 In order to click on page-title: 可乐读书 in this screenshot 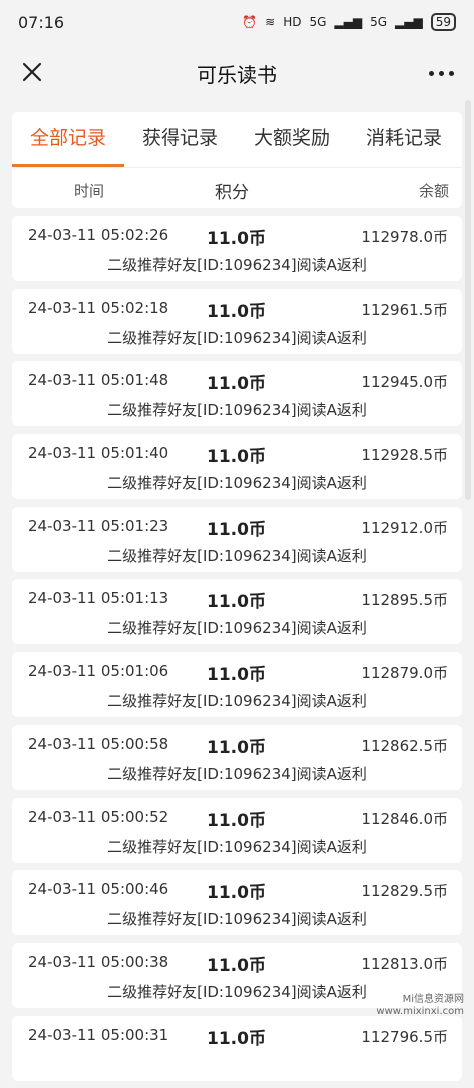, I will do `click(237, 74)`.